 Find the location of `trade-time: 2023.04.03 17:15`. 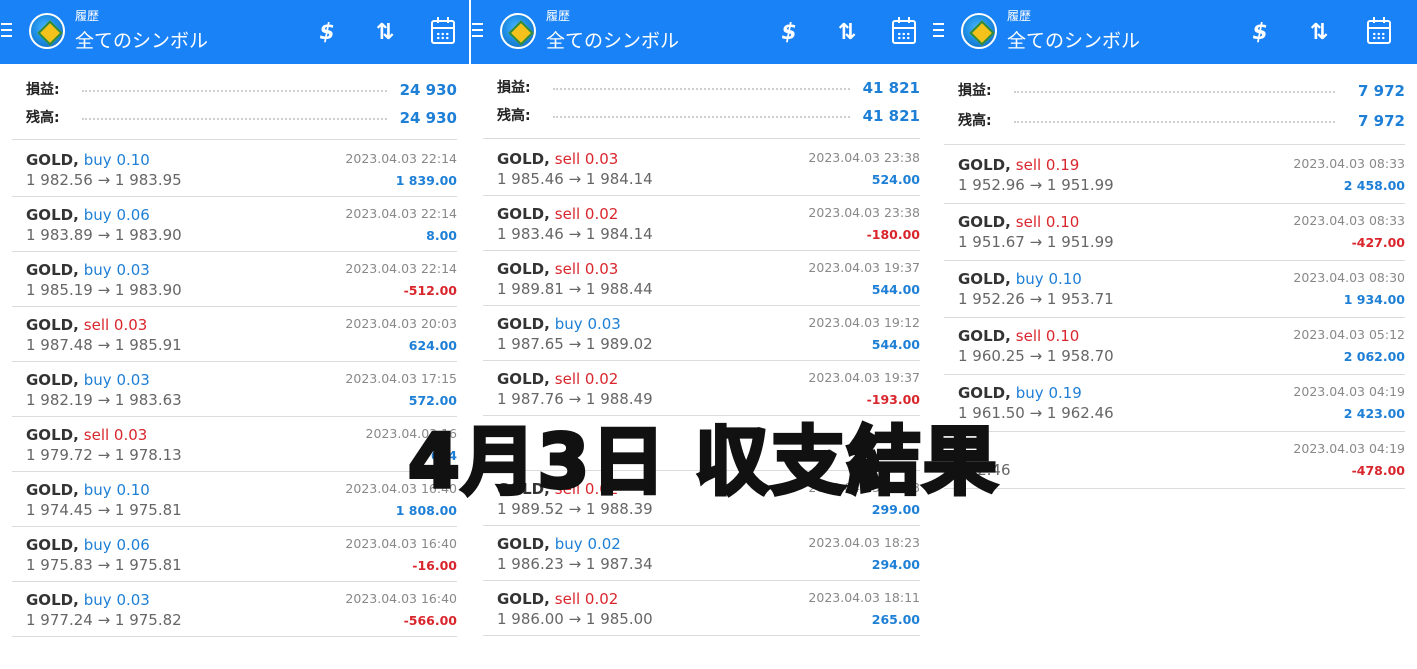

trade-time: 2023.04.03 17:15 is located at coordinates (401, 378).